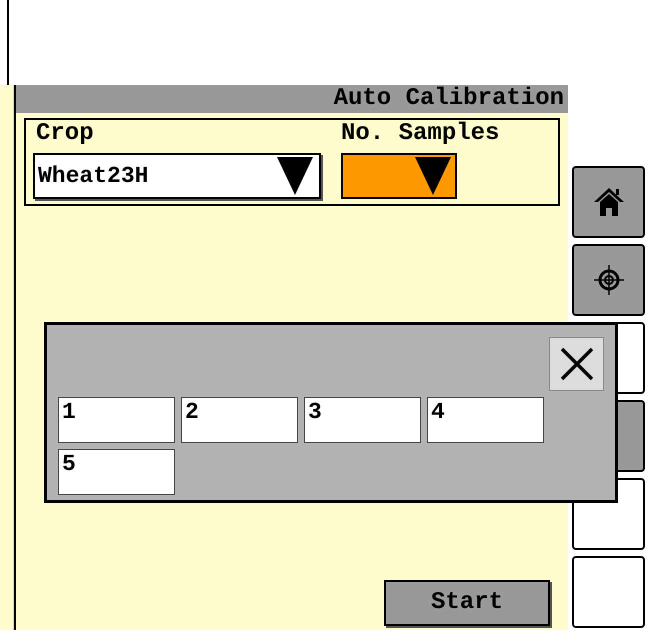  I want to click on window-title: Auto Calibration, so click(449, 99).